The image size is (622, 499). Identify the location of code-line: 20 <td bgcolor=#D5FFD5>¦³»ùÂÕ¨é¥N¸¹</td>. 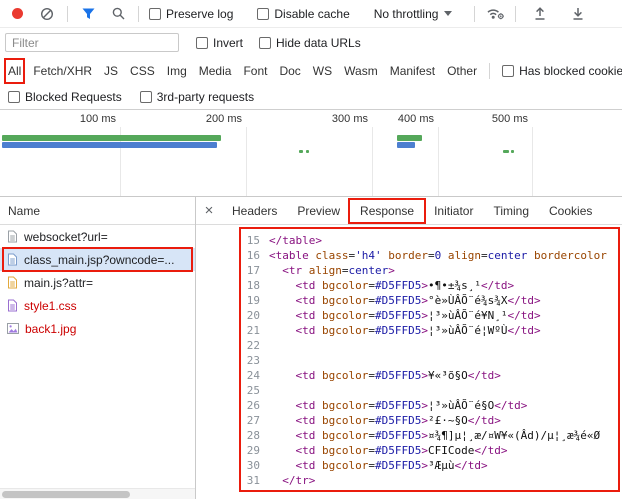
(432, 315).